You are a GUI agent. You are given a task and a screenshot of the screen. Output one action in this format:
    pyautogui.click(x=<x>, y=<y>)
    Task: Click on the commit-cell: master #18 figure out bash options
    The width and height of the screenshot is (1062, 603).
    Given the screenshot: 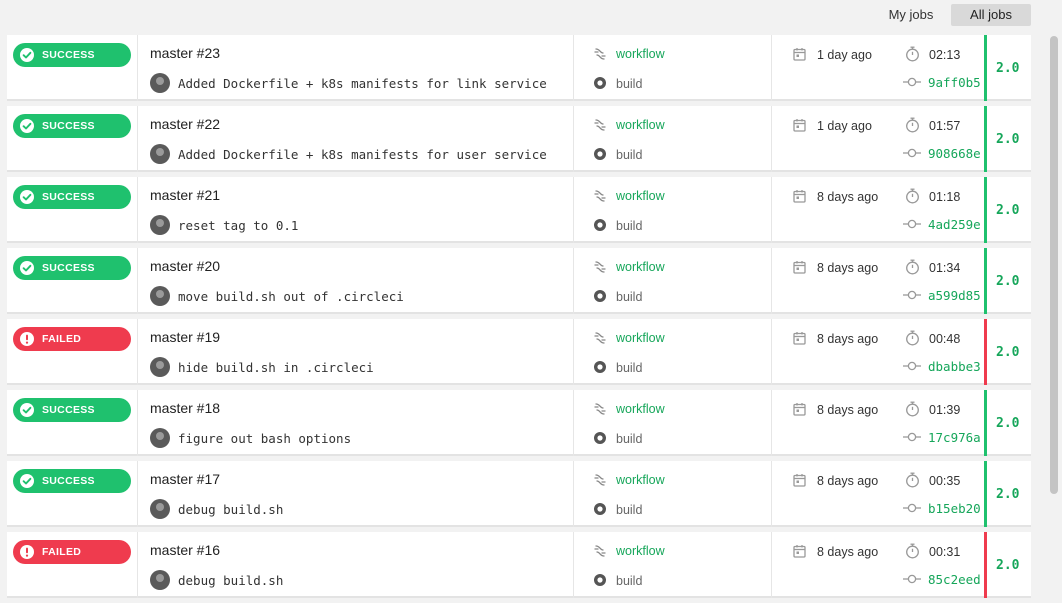 What is the action you would take?
    pyautogui.click(x=356, y=423)
    